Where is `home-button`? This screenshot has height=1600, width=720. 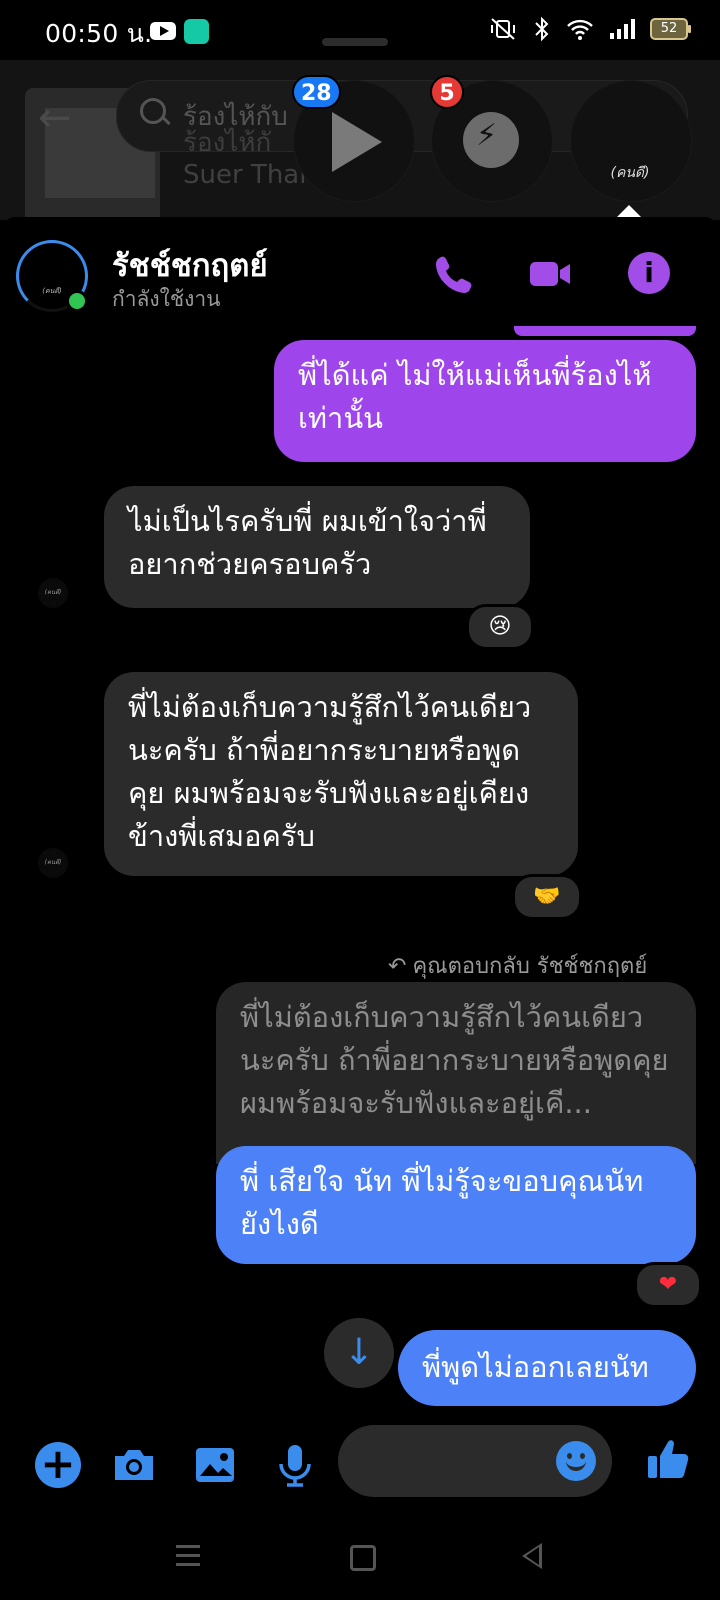
home-button is located at coordinates (363, 1558).